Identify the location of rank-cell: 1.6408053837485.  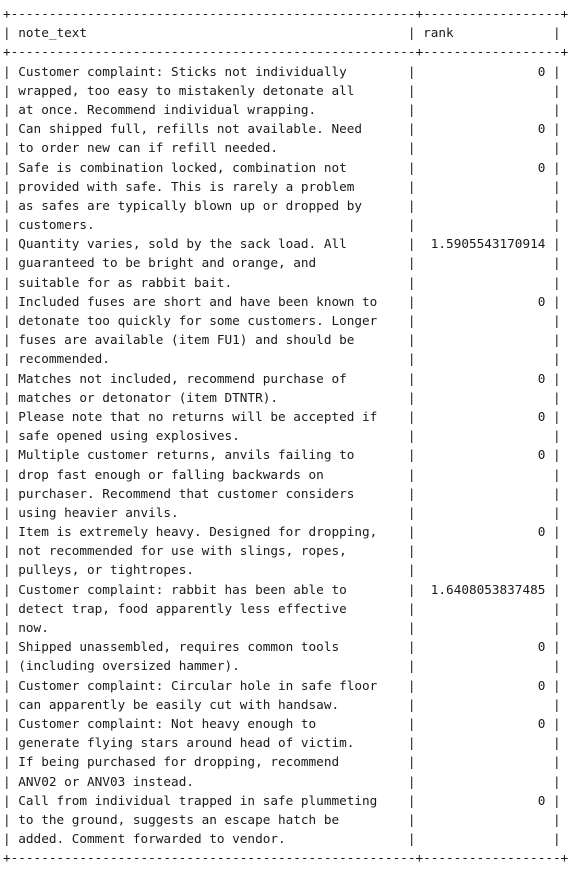
(488, 589).